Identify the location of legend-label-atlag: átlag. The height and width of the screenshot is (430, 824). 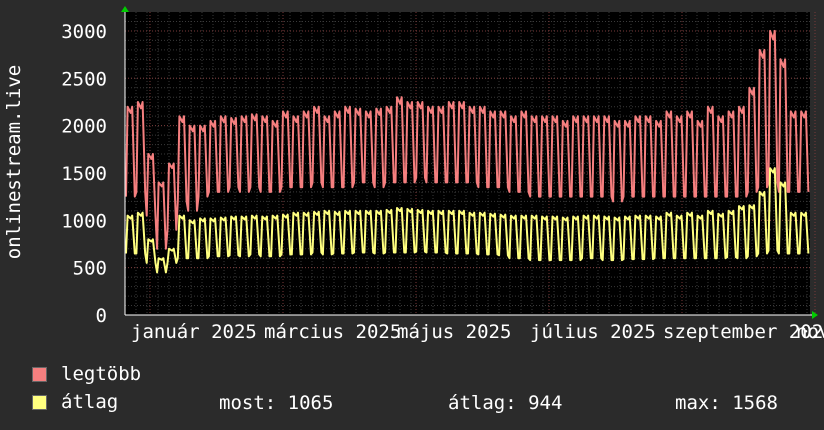
(90, 402).